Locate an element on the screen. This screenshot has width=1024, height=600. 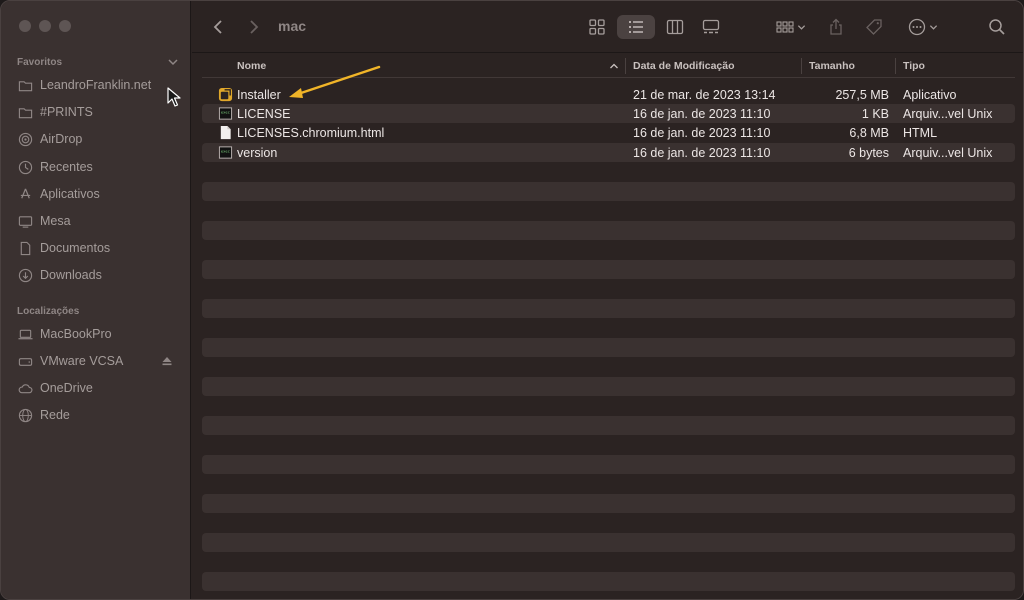
more-actions-button is located at coordinates (923, 27).